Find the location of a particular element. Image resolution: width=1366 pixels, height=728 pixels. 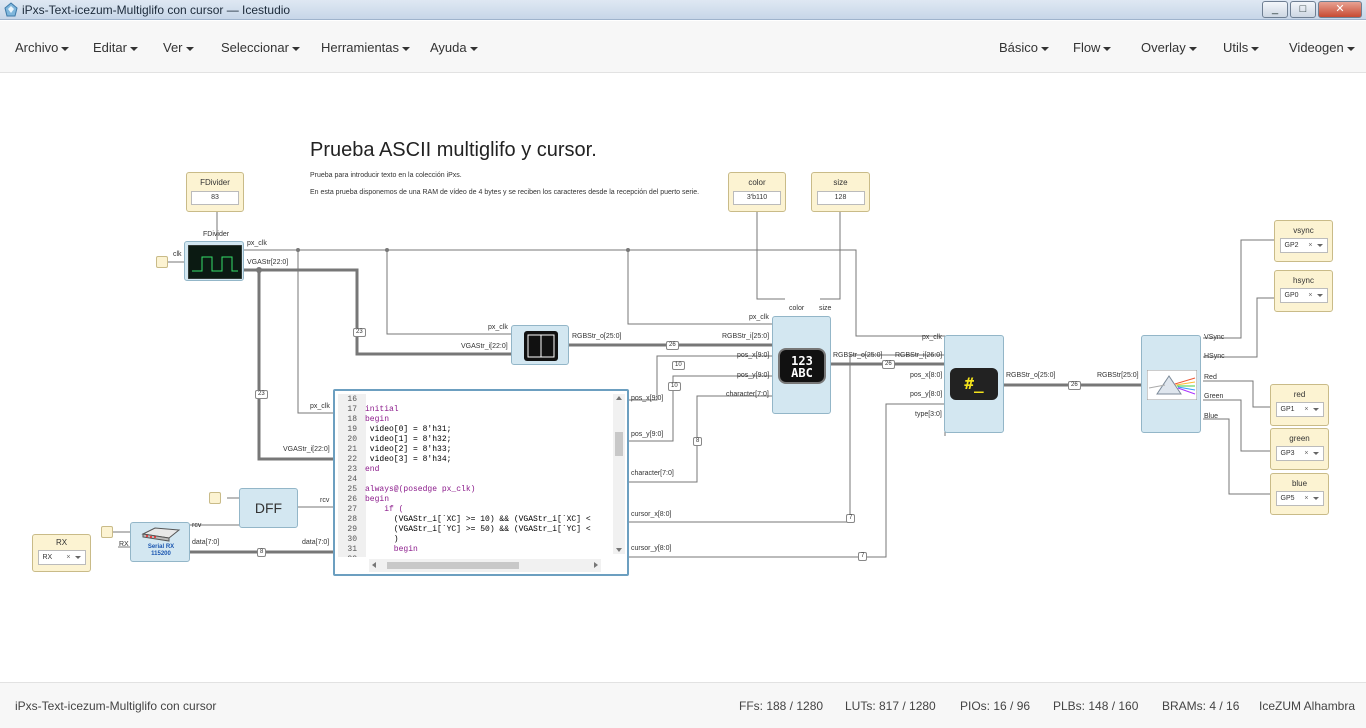

port-label: VSync is located at coordinates (1214, 337).